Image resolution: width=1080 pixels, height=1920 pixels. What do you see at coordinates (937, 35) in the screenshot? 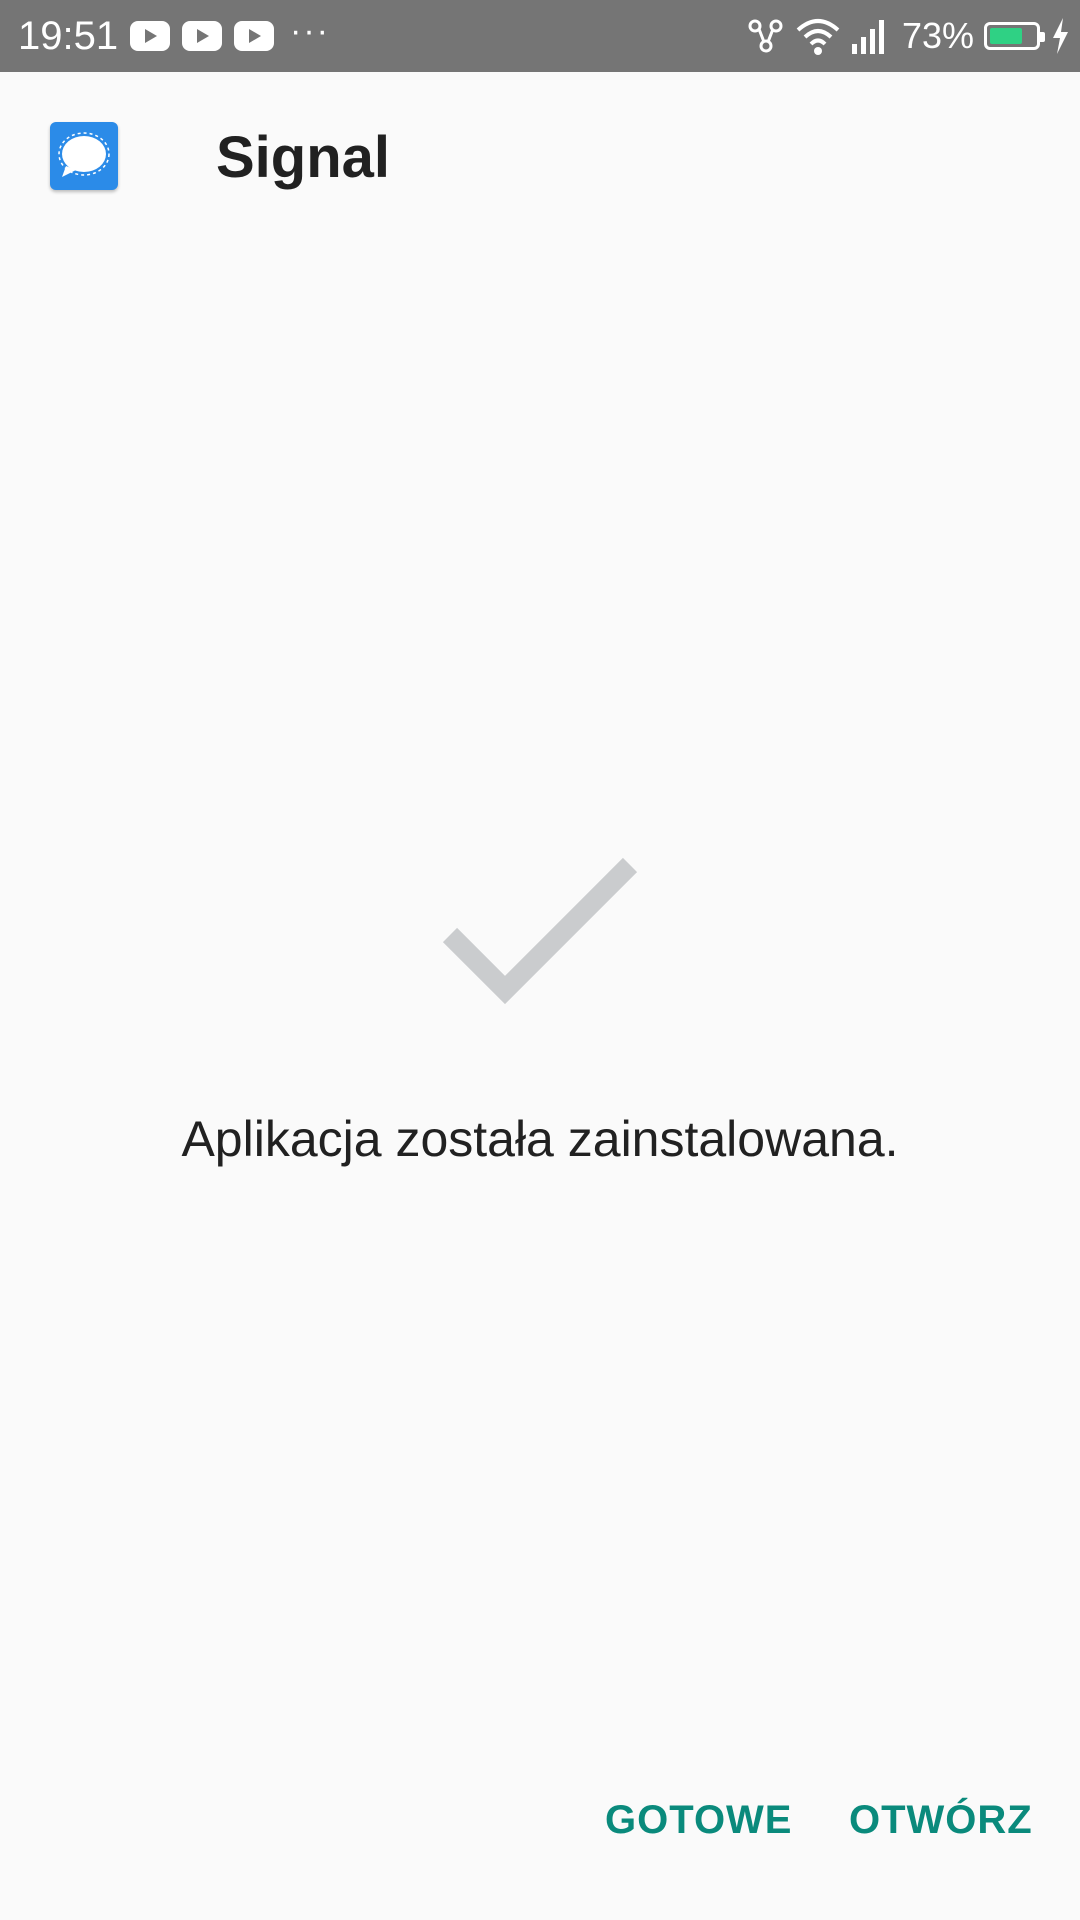
I see `battery-percent: 73%` at bounding box center [937, 35].